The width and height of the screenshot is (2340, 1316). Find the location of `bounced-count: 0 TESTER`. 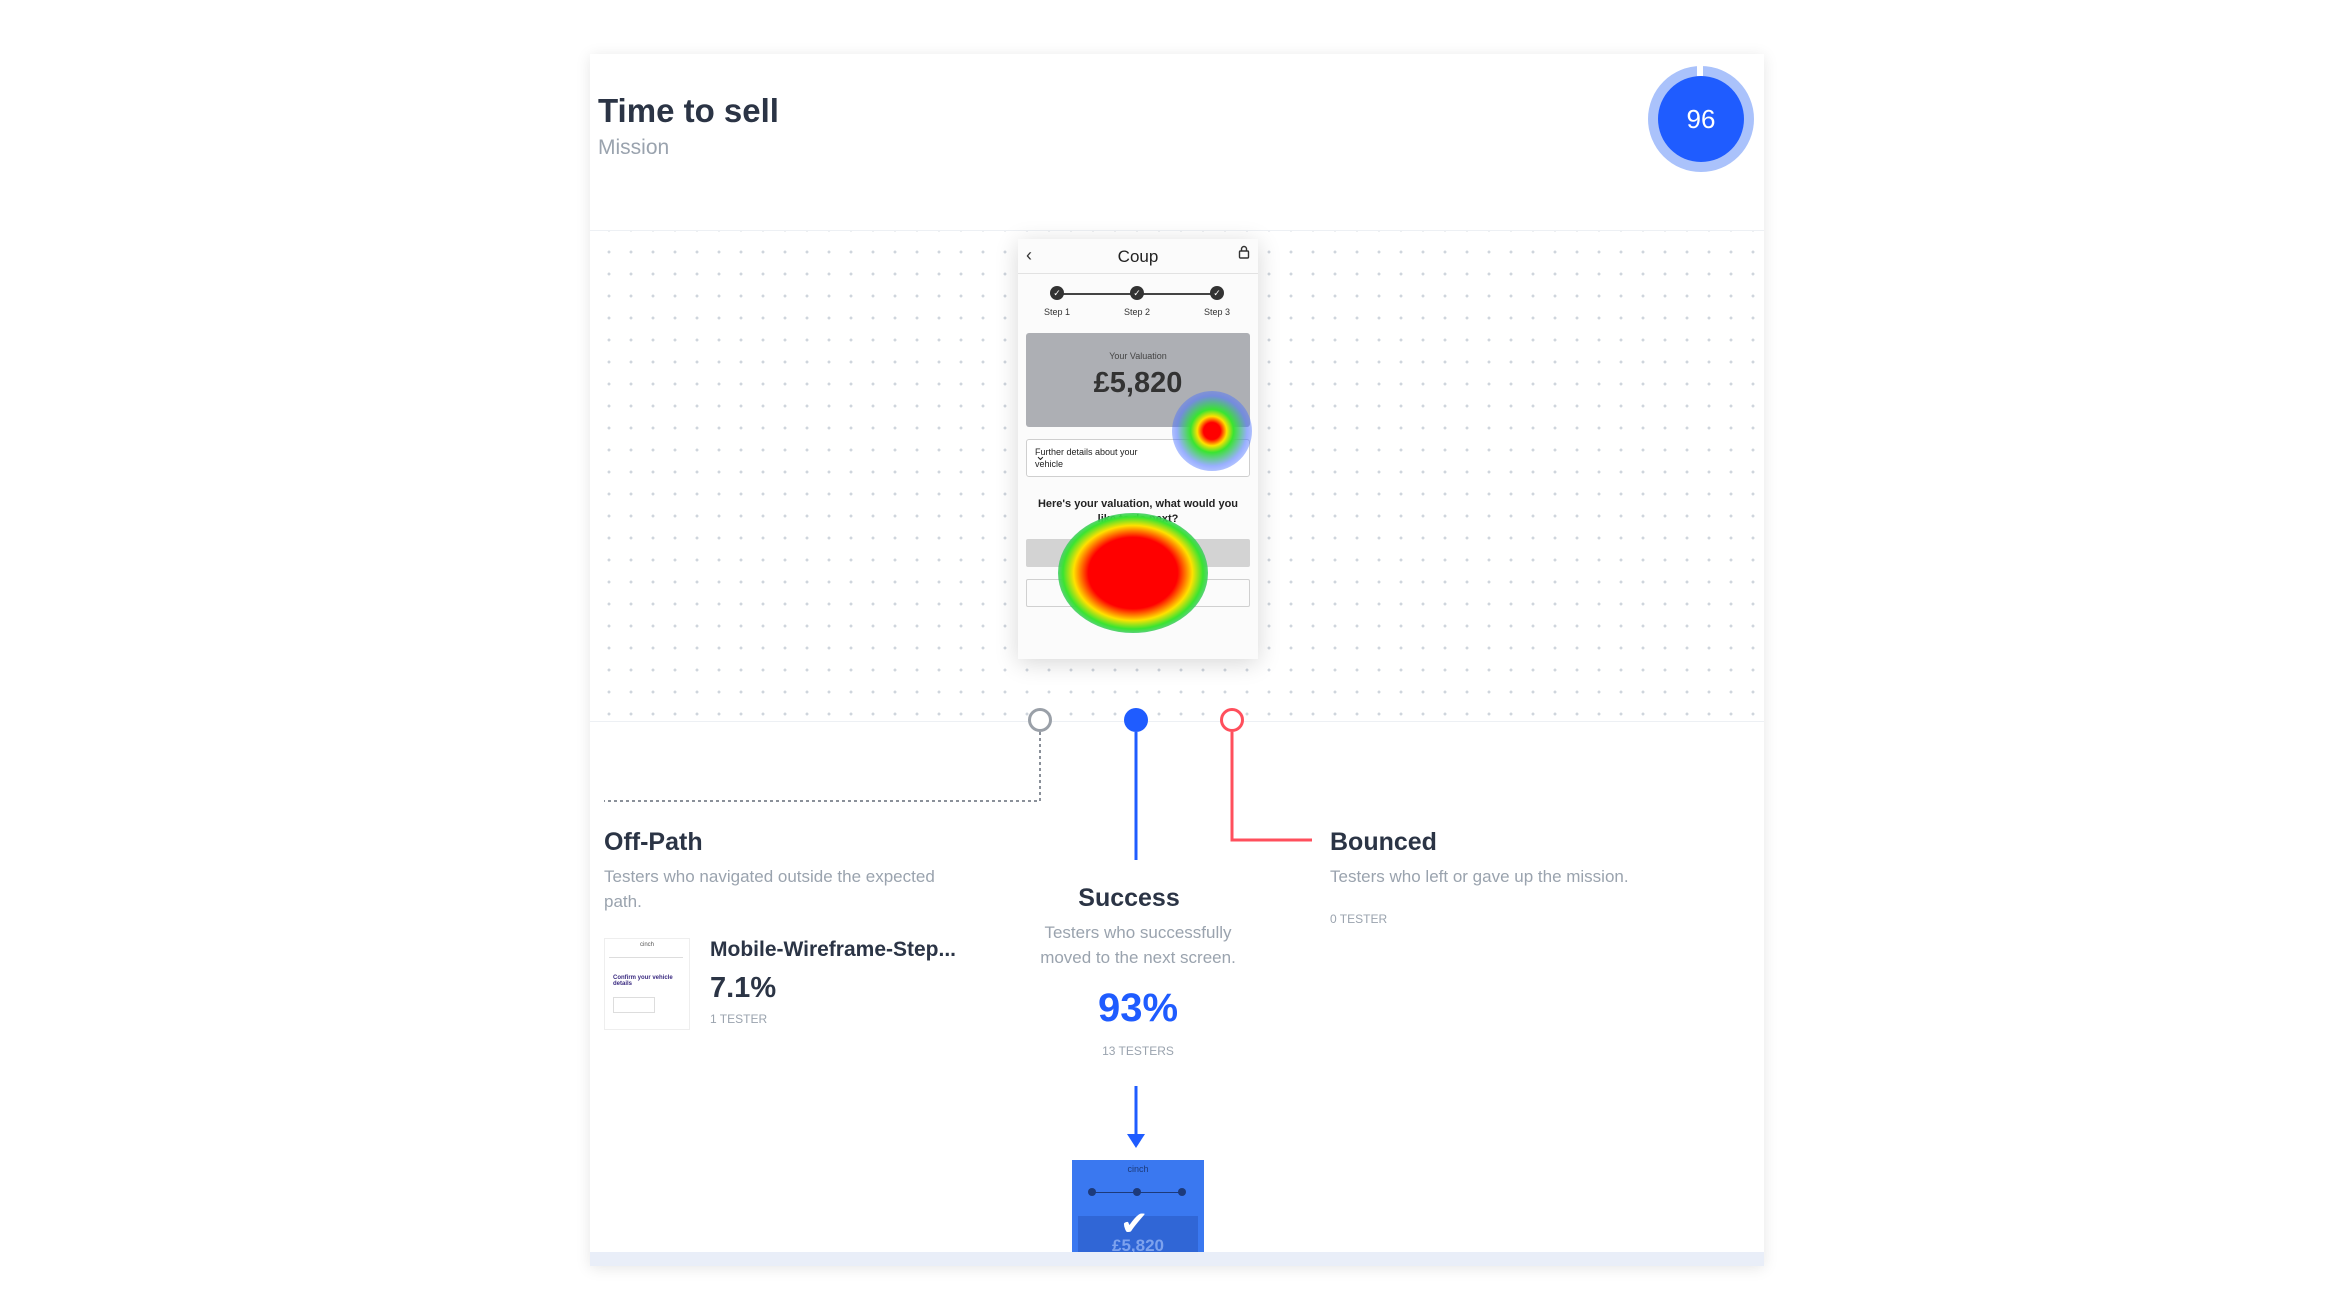

bounced-count: 0 TESTER is located at coordinates (1359, 919).